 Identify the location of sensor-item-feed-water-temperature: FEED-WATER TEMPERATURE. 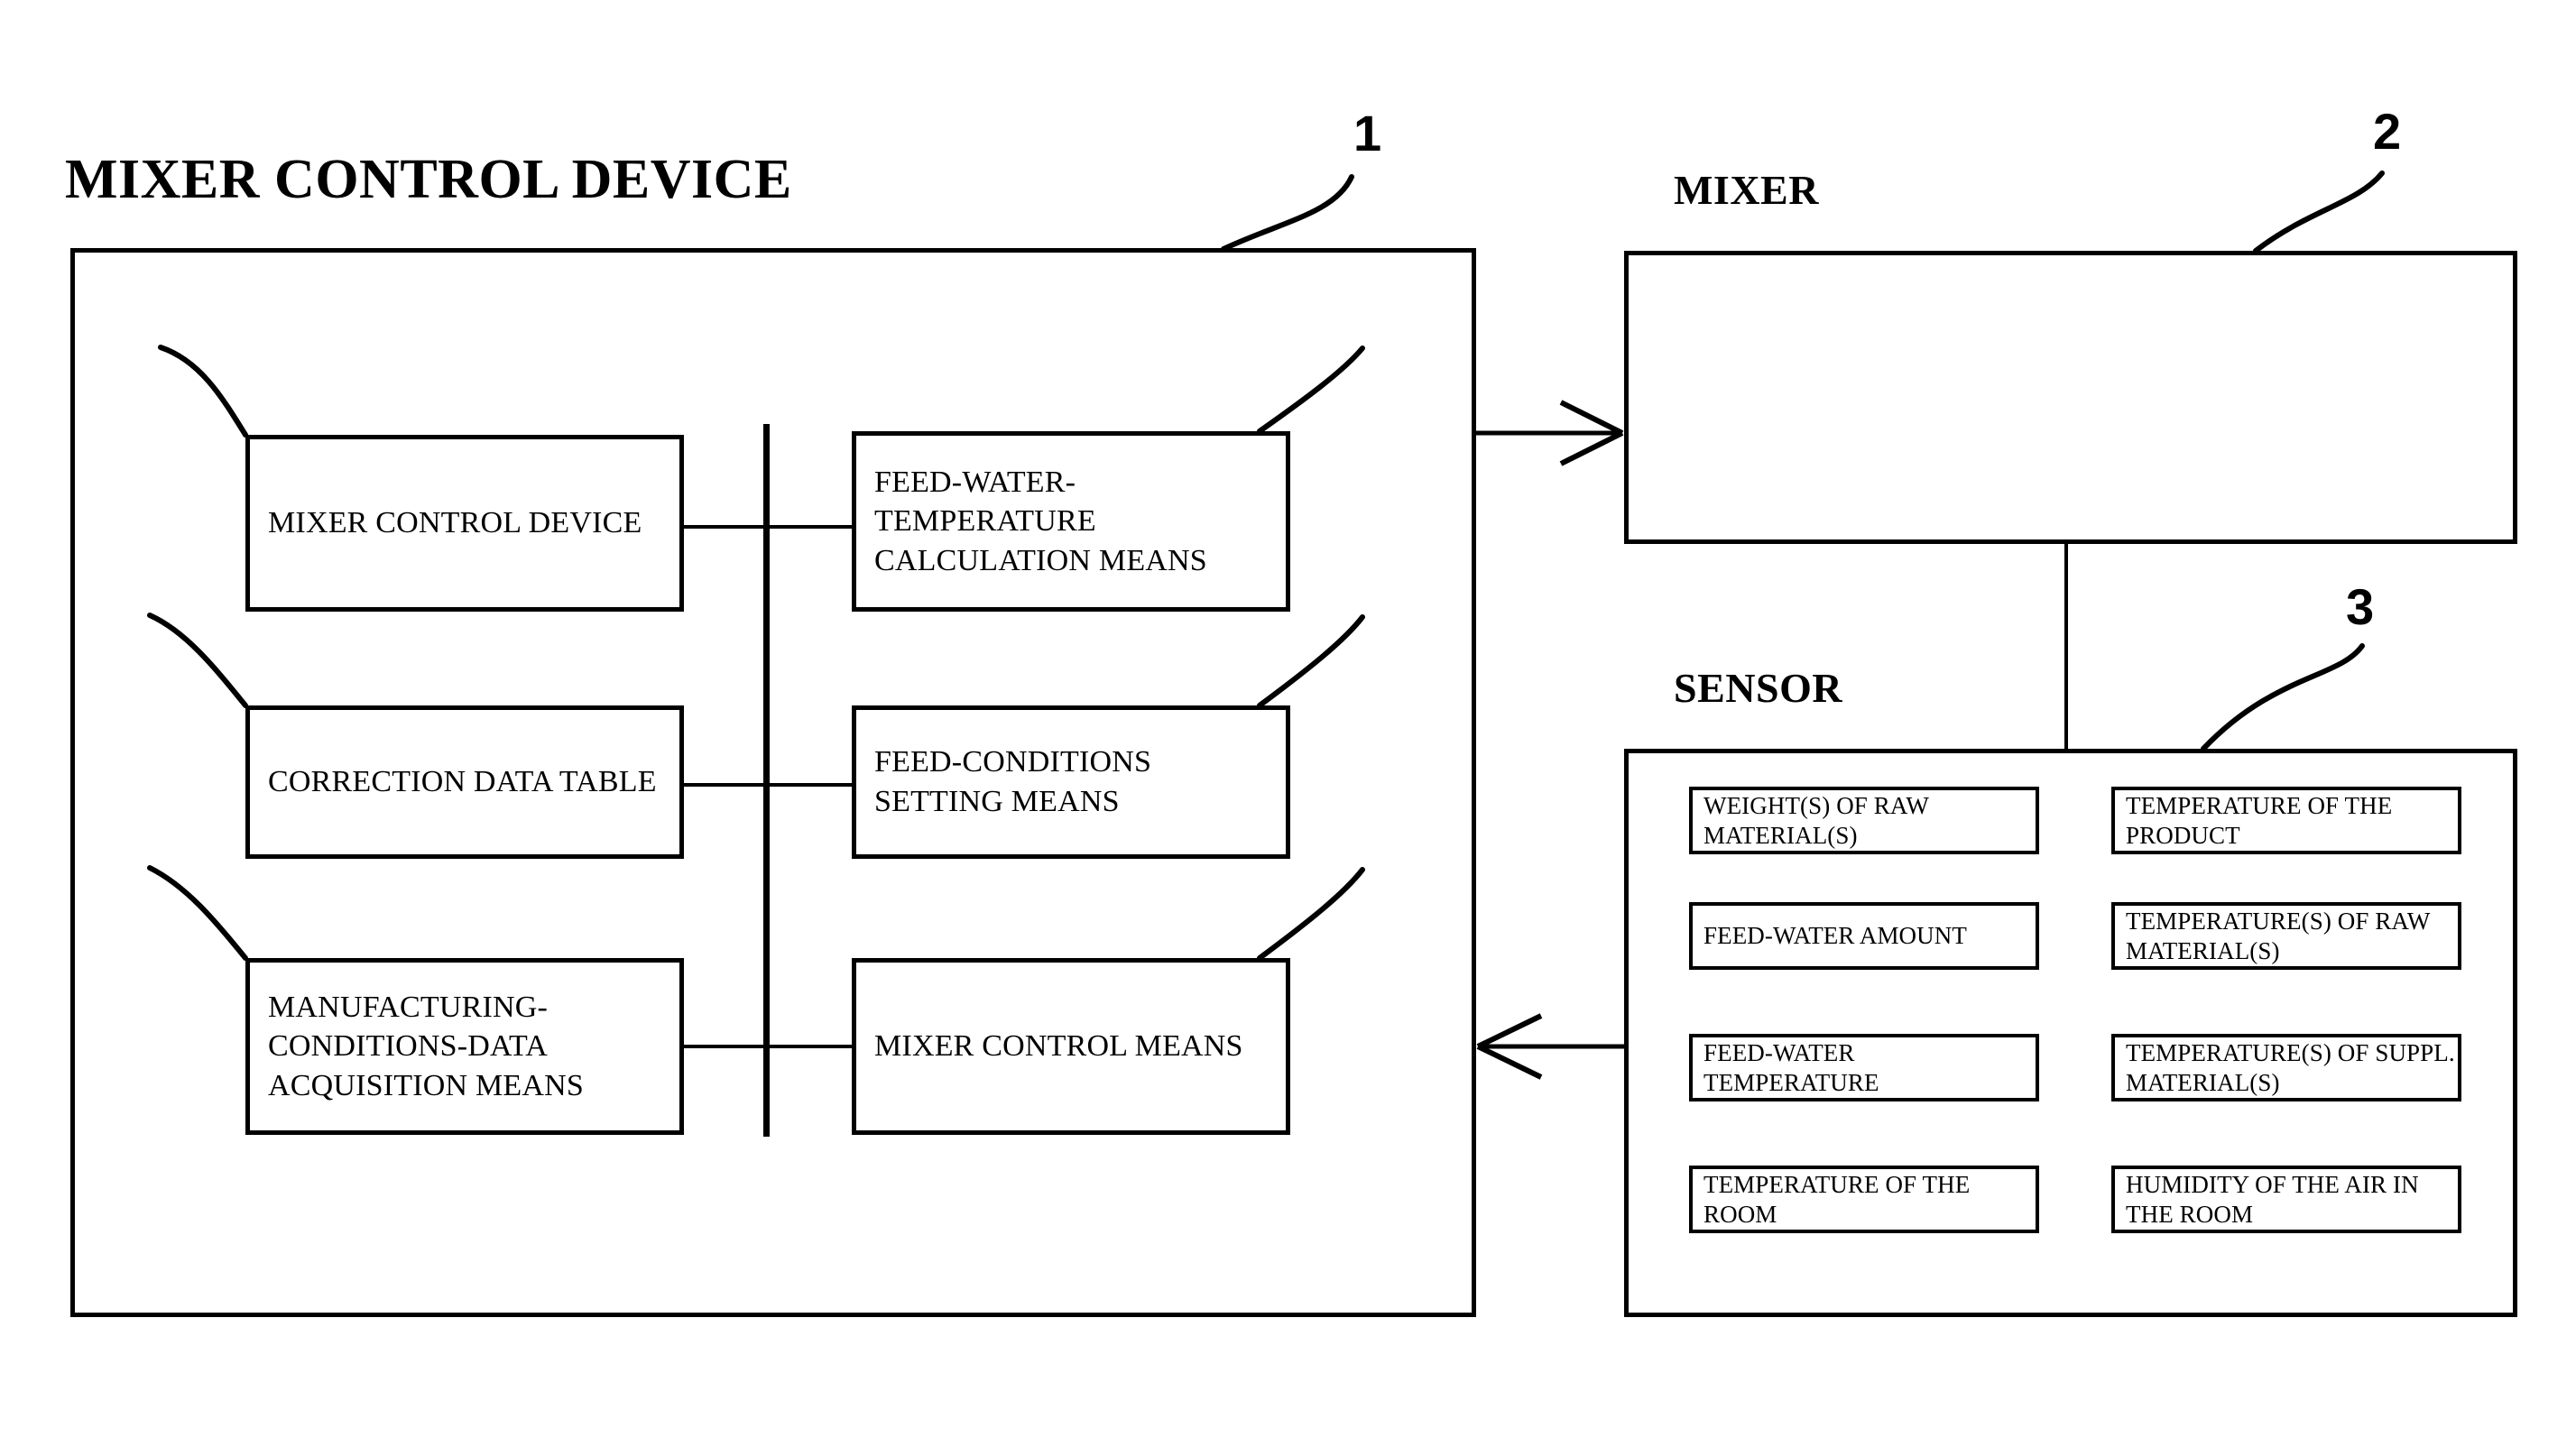
(1864, 1067).